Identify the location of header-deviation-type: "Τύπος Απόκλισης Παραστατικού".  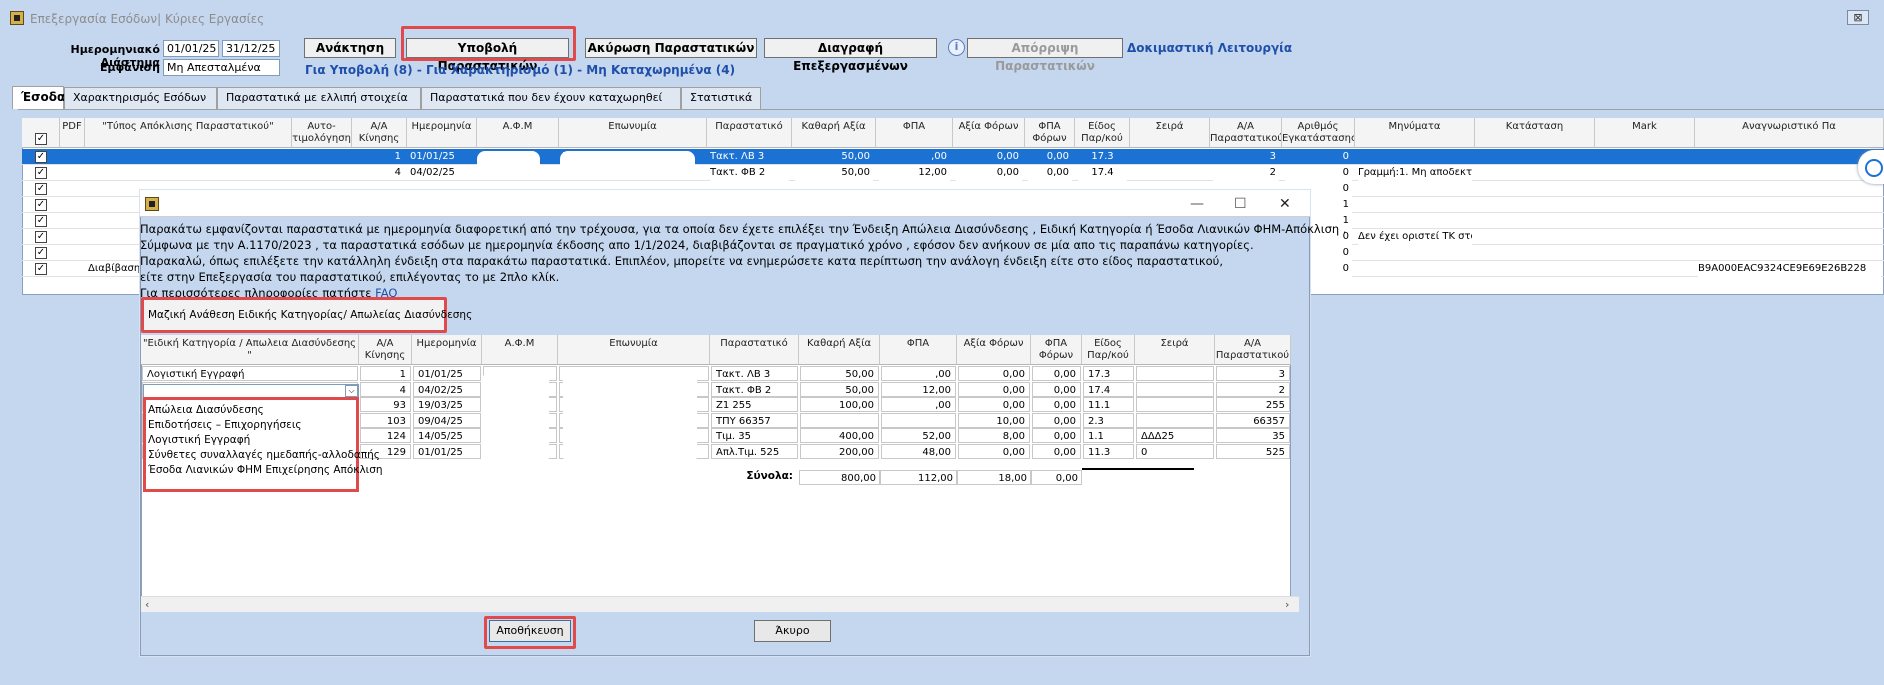
(188, 133).